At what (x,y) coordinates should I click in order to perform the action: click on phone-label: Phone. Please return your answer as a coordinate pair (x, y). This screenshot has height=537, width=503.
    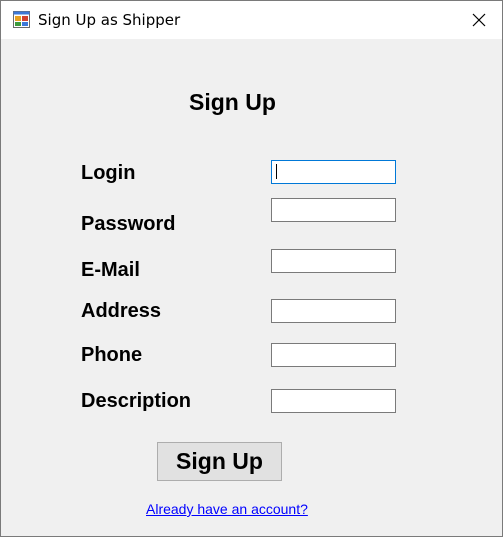
    Looking at the image, I should click on (112, 355).